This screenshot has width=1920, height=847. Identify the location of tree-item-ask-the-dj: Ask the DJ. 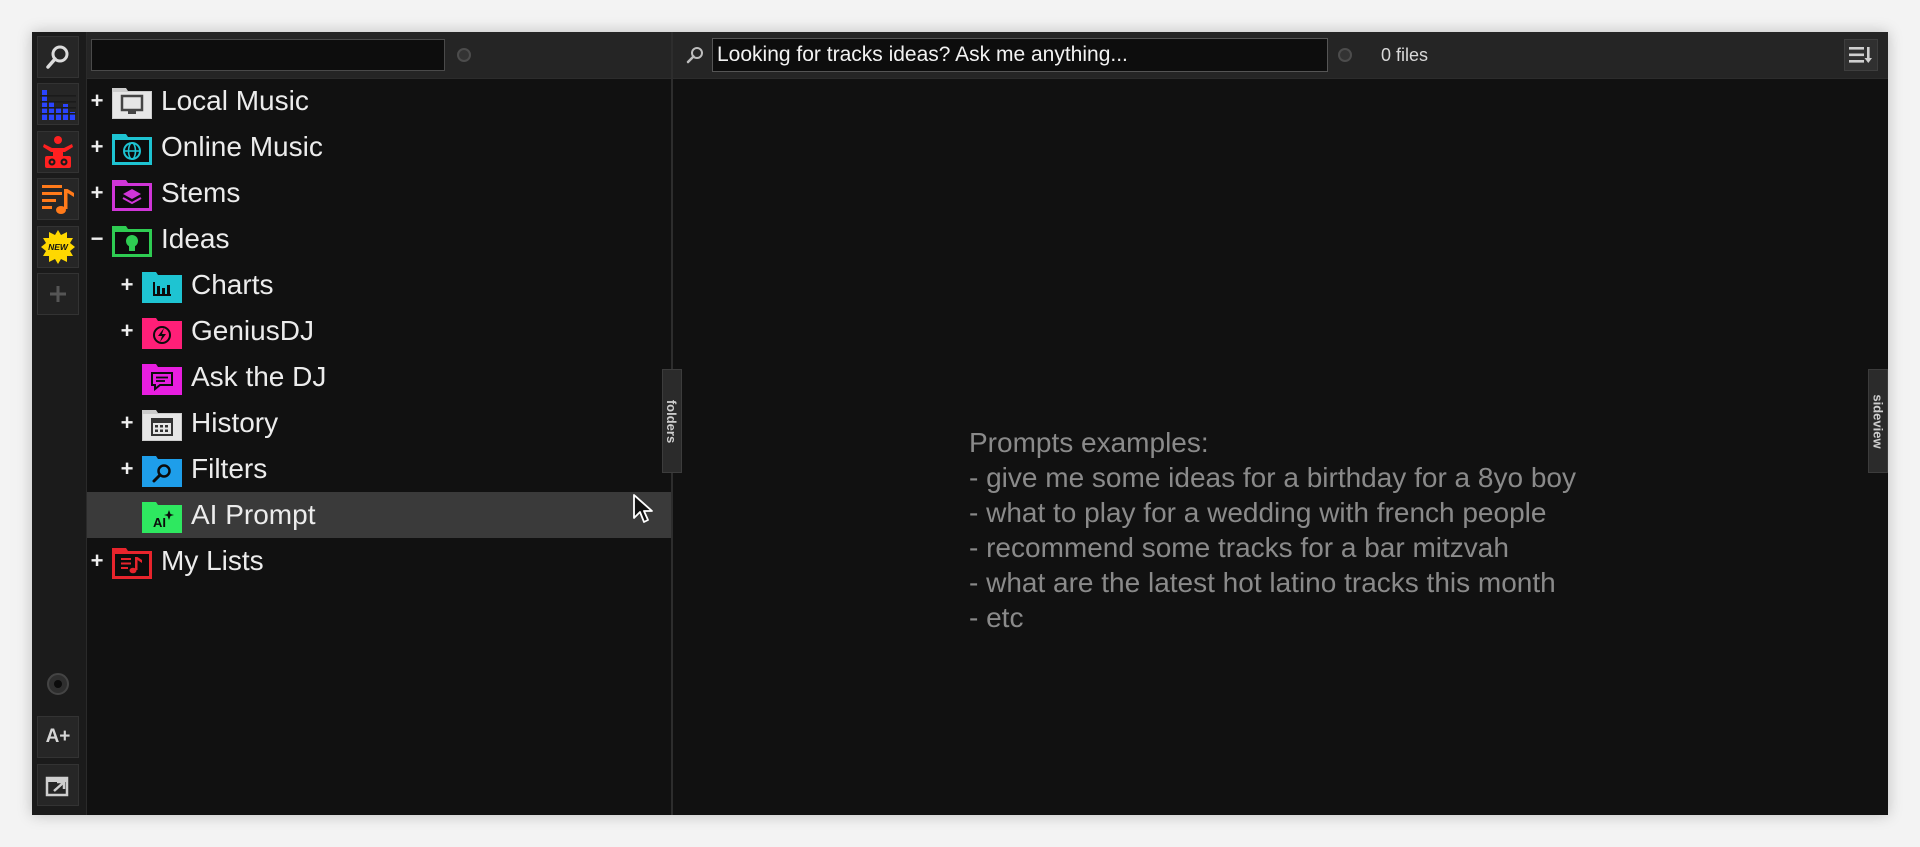
(379, 377).